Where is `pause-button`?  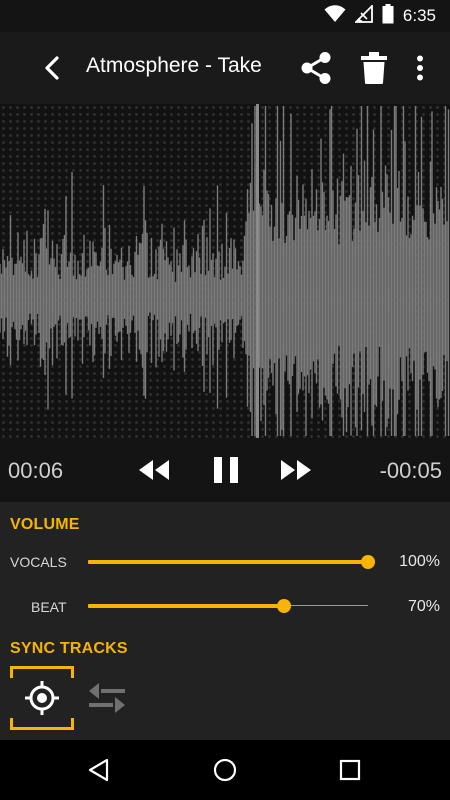 pause-button is located at coordinates (226, 470).